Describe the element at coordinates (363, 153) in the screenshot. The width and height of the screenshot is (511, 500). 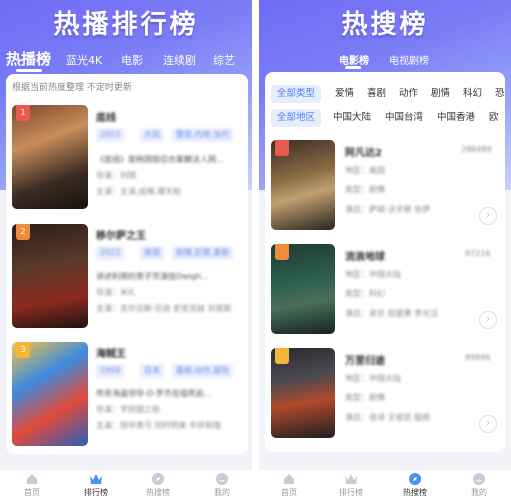
I see `item-title: 阿凡达2` at that location.